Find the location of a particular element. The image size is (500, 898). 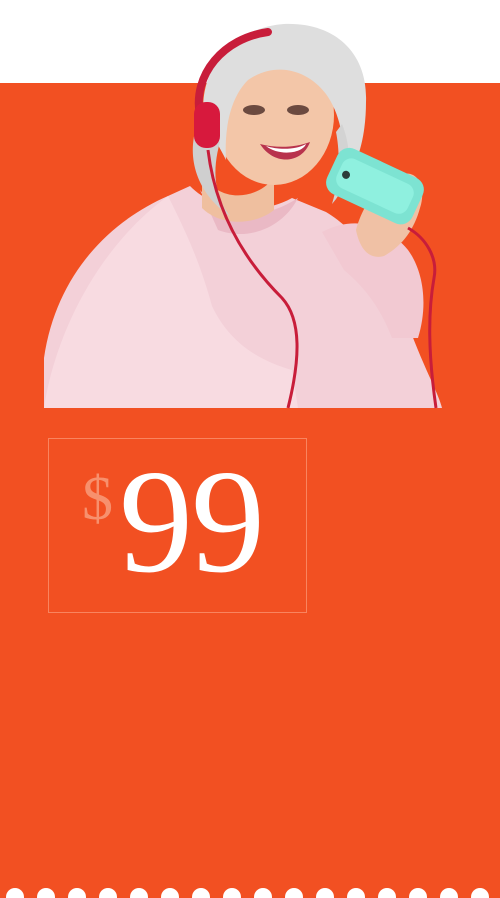

currency-symbol: $ is located at coordinates (97, 499).